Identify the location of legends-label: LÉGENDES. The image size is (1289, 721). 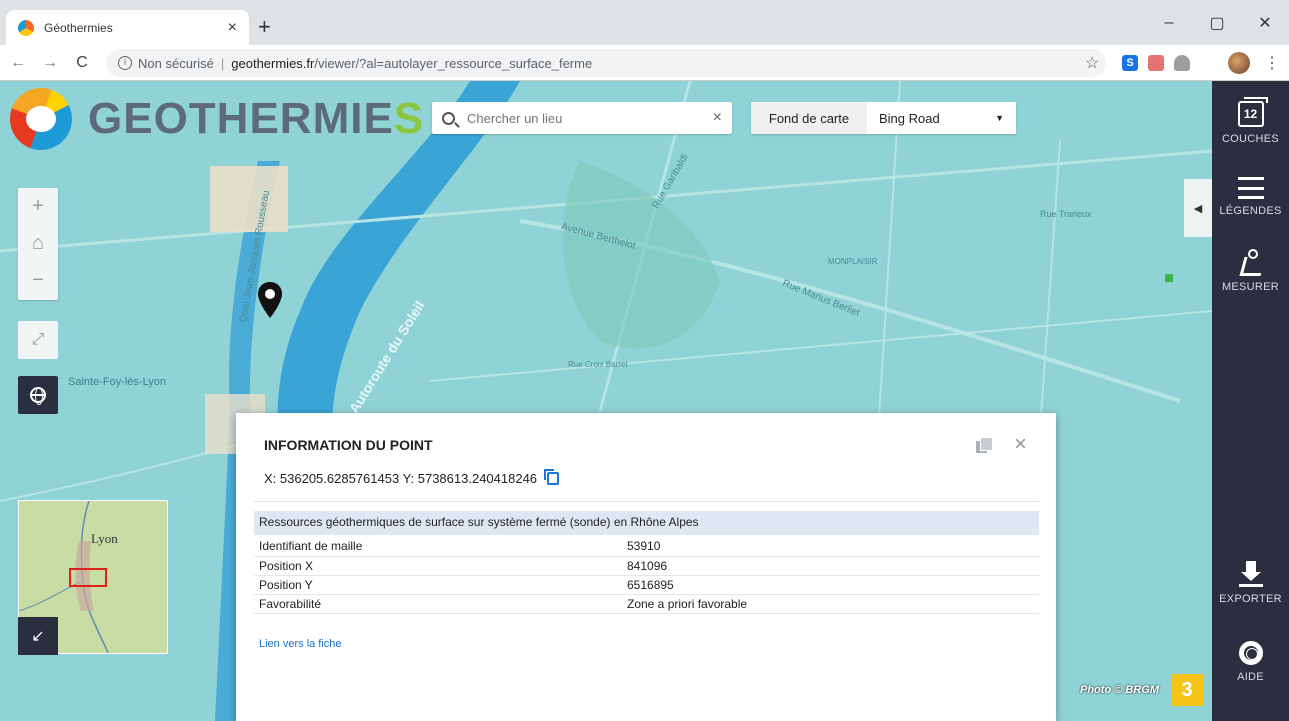
(1250, 211).